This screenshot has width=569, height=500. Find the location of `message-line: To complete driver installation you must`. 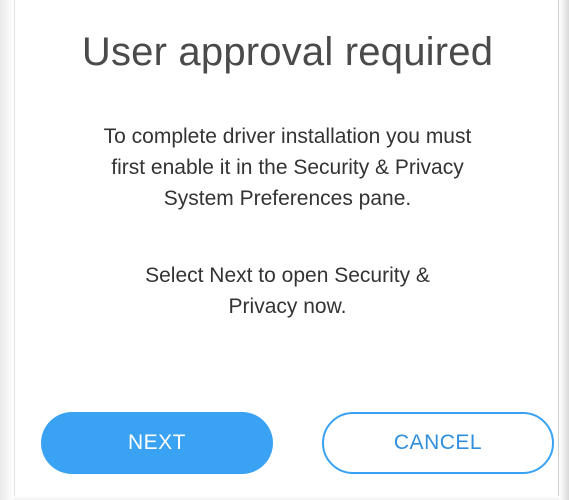

message-line: To complete driver installation you must is located at coordinates (287, 136).